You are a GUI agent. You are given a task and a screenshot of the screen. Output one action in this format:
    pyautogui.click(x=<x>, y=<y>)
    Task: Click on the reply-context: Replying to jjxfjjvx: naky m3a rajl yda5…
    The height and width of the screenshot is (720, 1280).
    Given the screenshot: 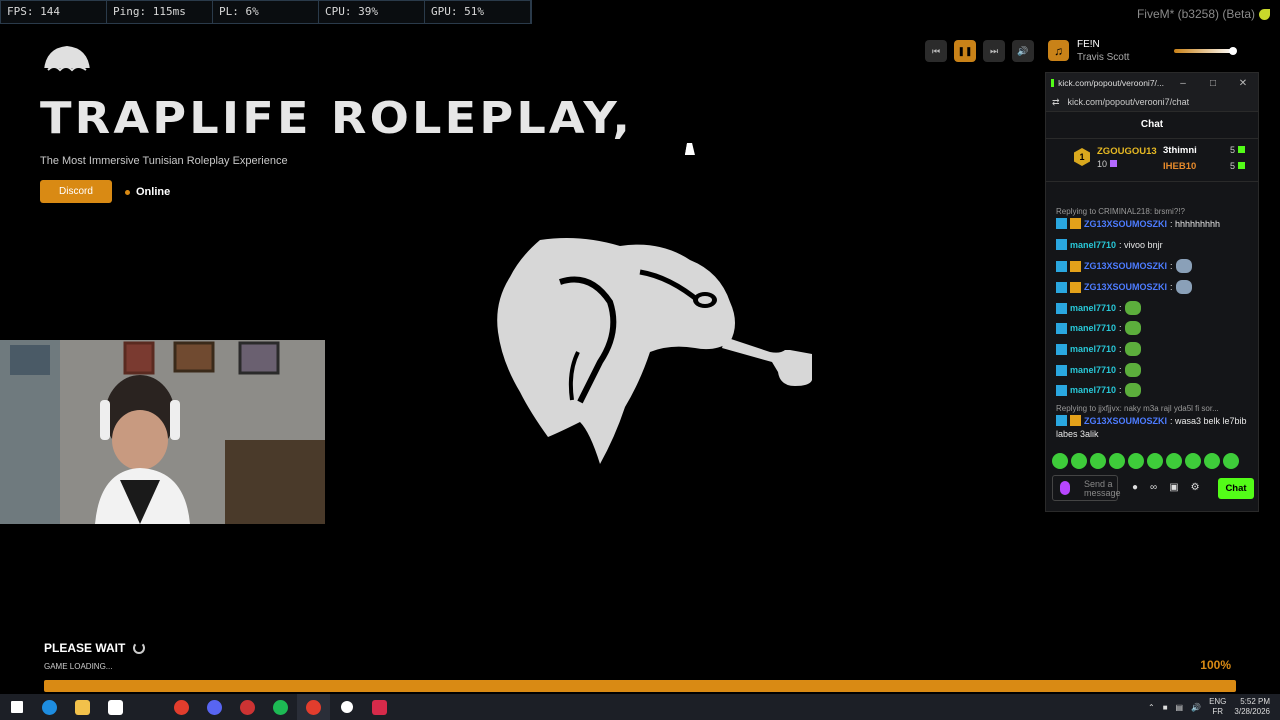 What is the action you would take?
    pyautogui.click(x=1137, y=408)
    